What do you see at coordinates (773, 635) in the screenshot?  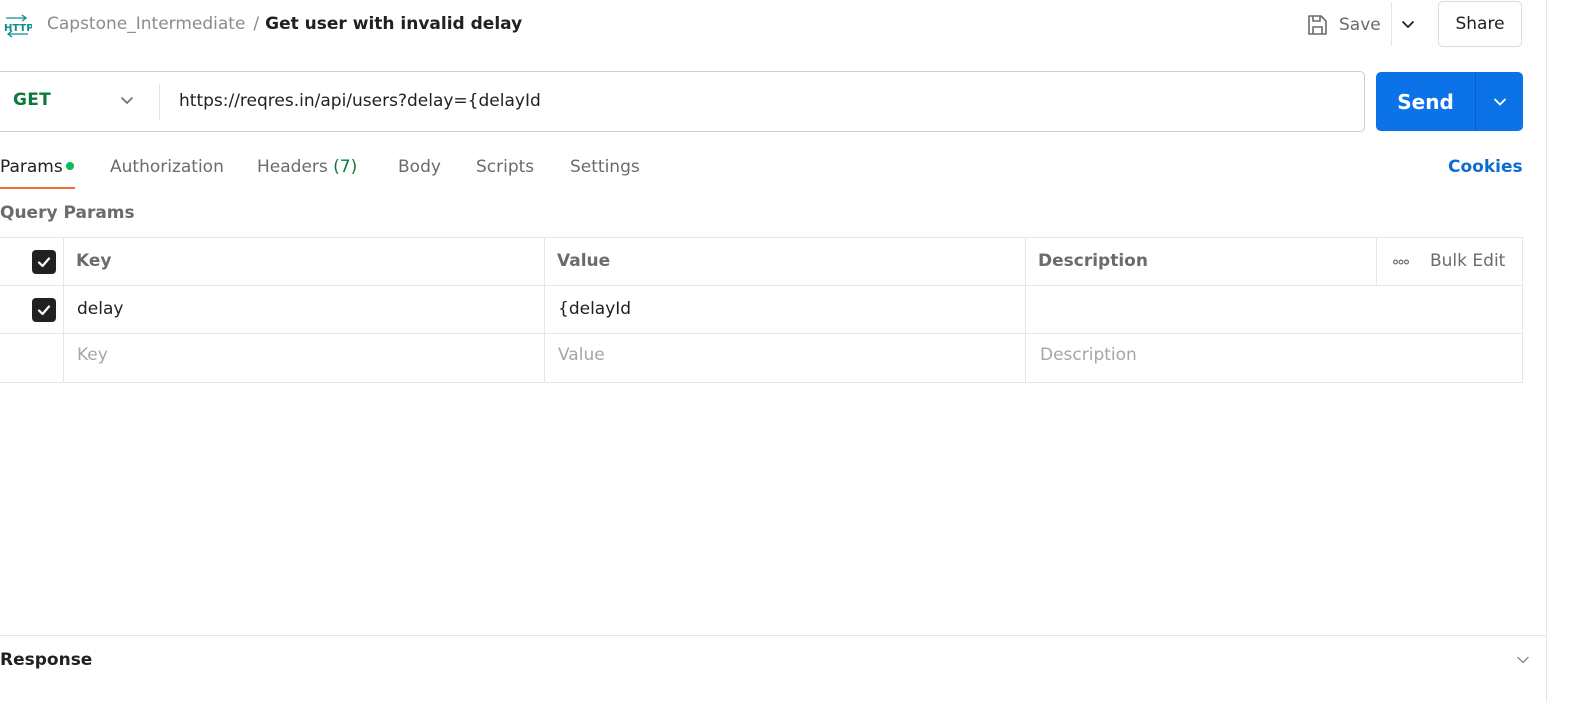 I see `response-divider` at bounding box center [773, 635].